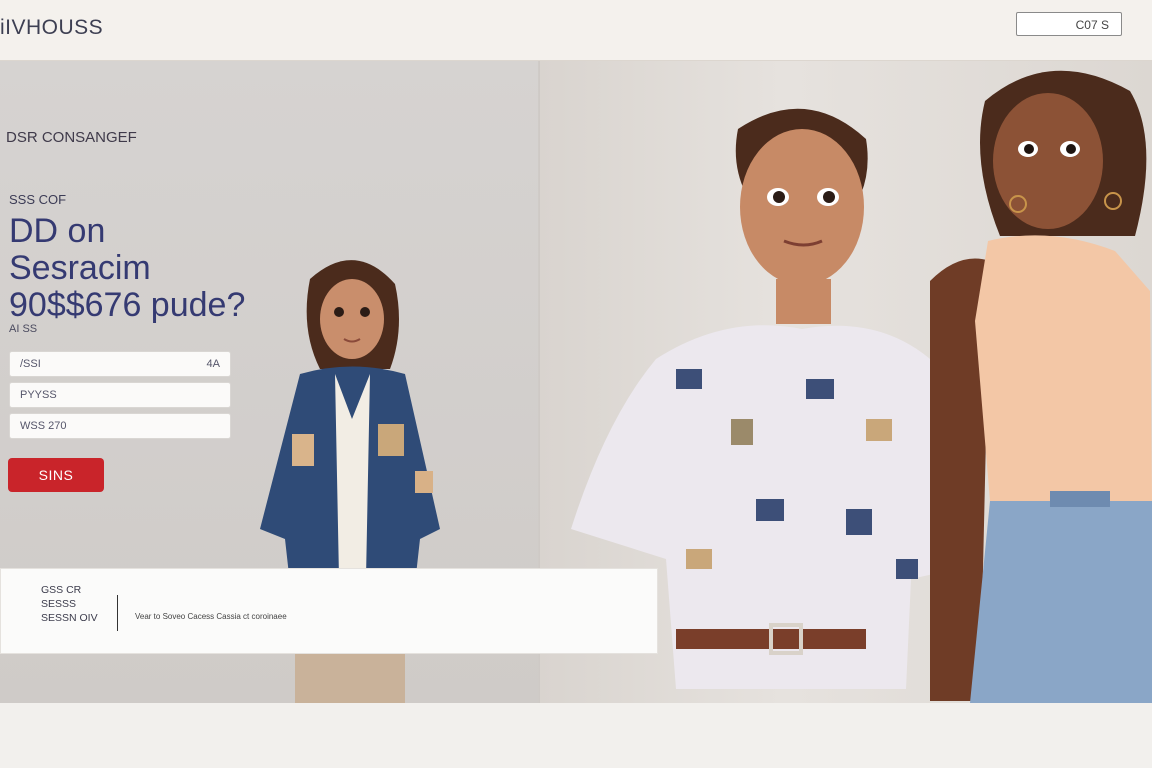 This screenshot has height=768, width=1152. I want to click on info-card-text: Vear to Soveo Cacess Cassia ct coroinaee, so click(211, 616).